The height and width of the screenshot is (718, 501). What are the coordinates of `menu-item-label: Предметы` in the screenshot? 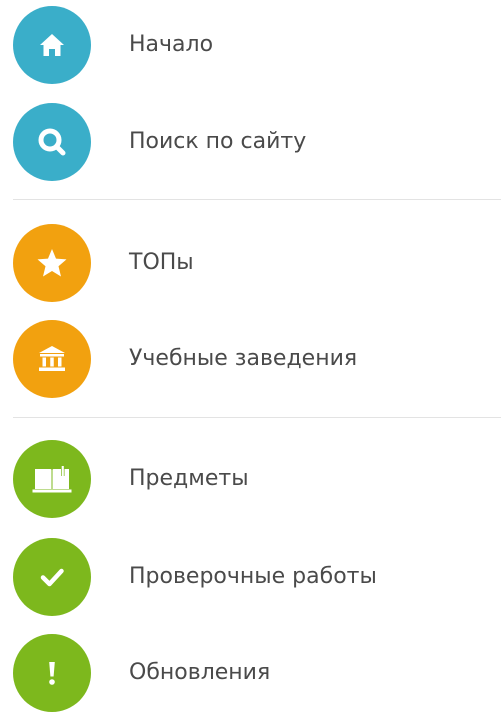 It's located at (189, 478).